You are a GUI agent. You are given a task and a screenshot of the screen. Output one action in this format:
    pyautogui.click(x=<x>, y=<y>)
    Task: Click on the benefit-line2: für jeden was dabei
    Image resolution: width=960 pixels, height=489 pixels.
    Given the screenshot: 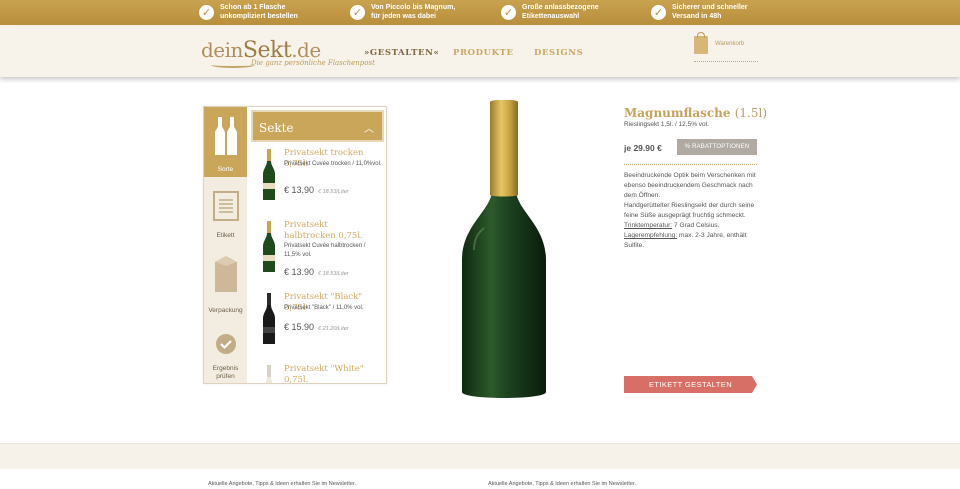 What is the action you would take?
    pyautogui.click(x=403, y=16)
    